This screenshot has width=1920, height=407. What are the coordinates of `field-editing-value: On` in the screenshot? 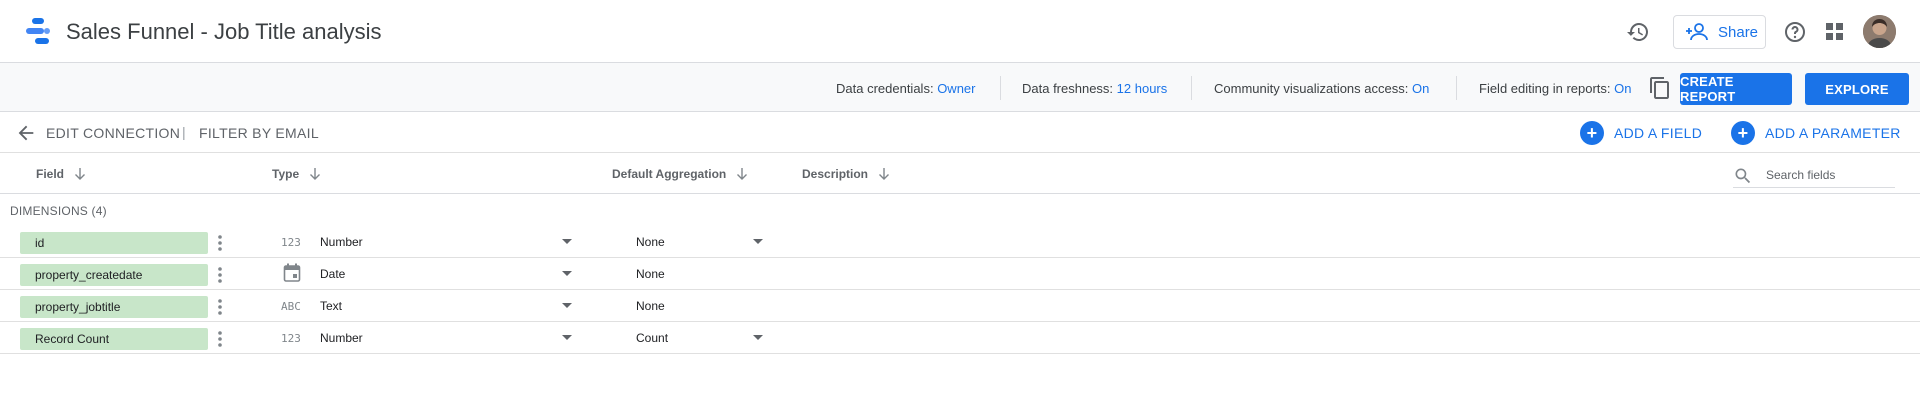 It's located at (1622, 88).